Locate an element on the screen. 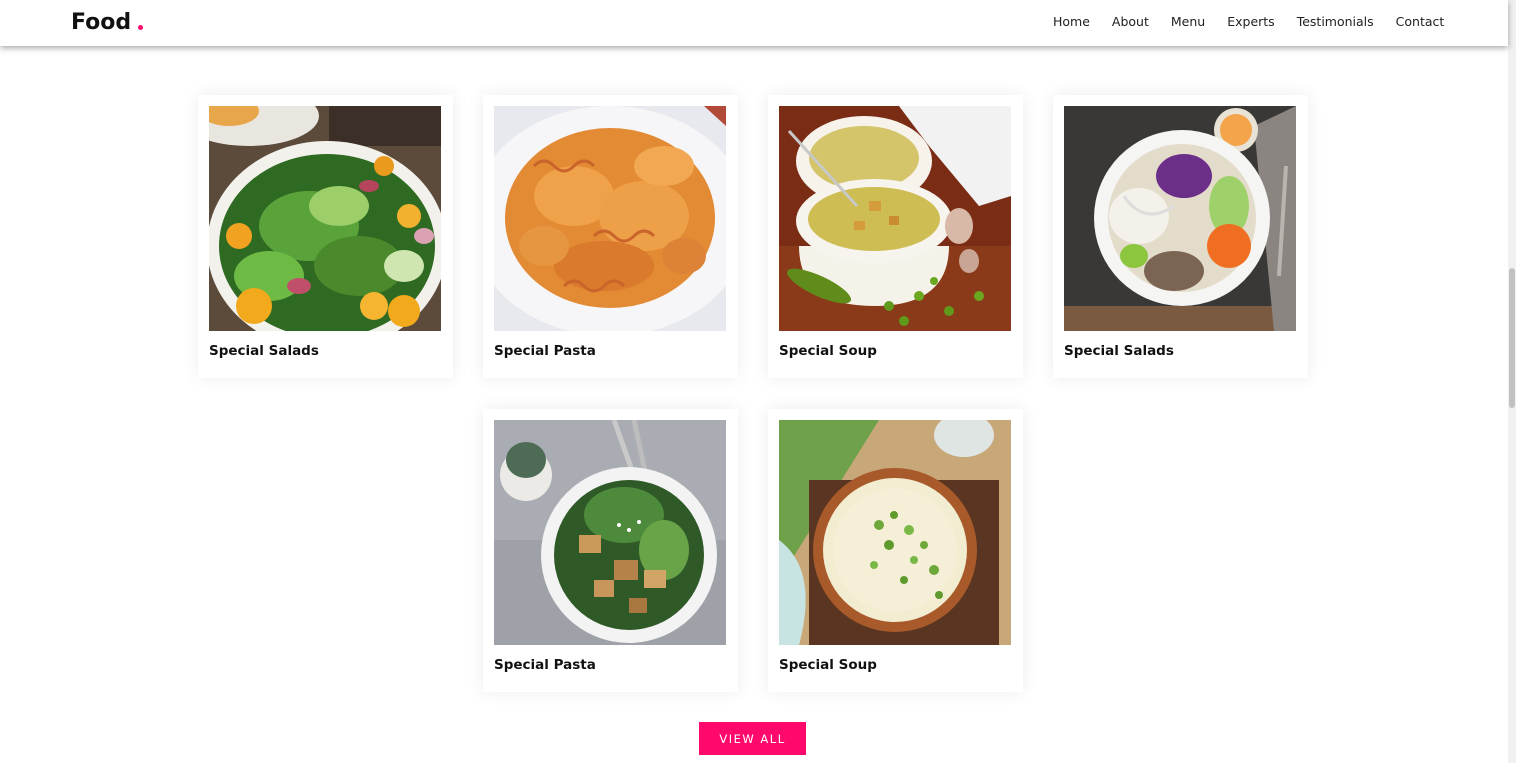 The image size is (1516, 763). cream-soup-image is located at coordinates (895, 218).